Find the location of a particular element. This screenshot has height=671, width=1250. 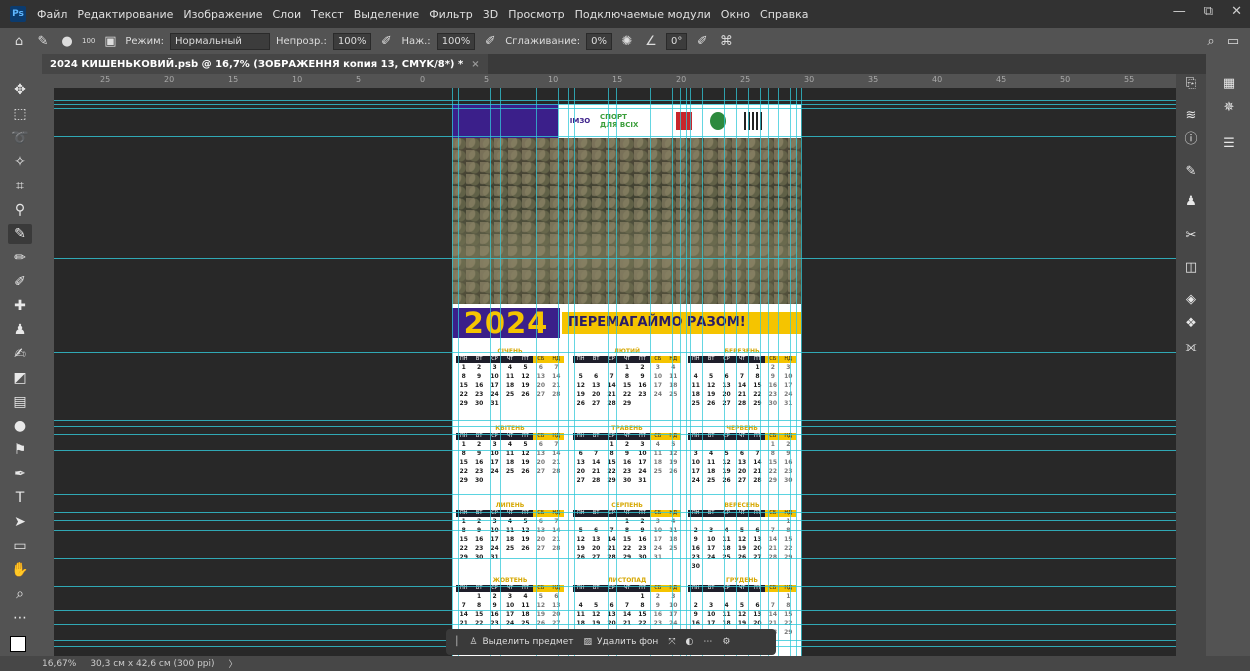

pressure-size-icon: ✐ is located at coordinates (702, 41).